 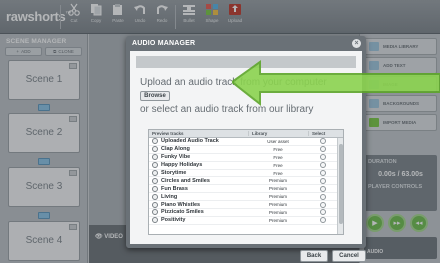 I want to click on table-row: Fun Brass Premium, so click(x=246, y=189).